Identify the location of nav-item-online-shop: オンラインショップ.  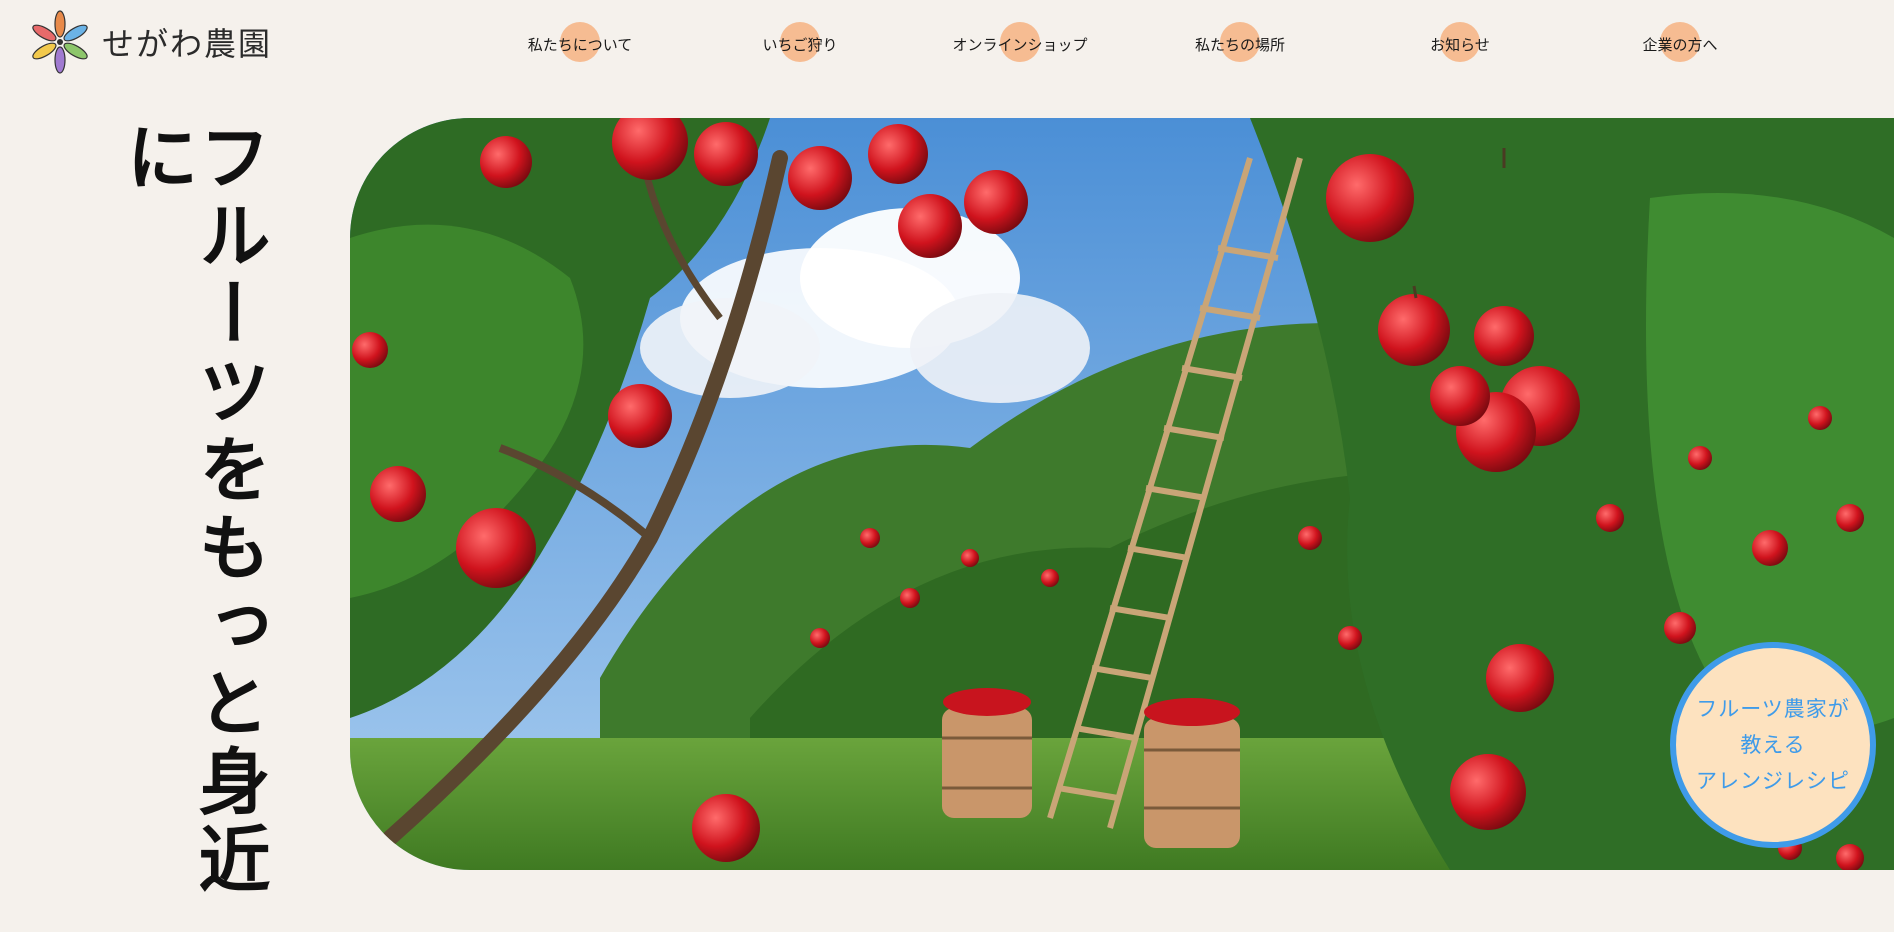
(1020, 44).